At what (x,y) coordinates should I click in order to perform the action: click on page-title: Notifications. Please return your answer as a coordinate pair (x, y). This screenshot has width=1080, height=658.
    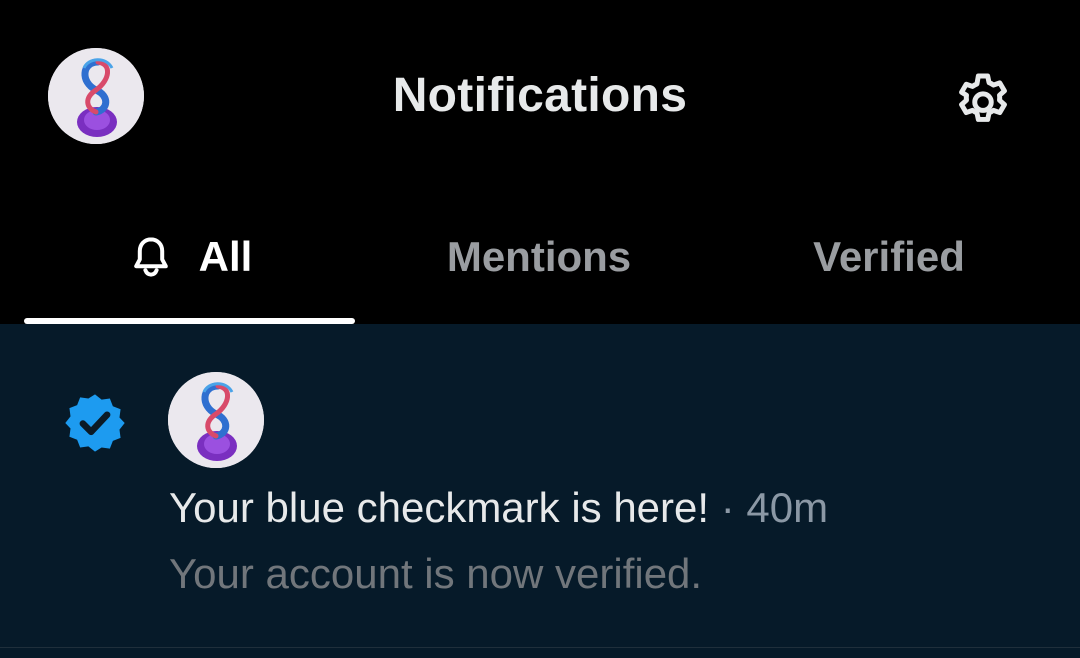
    Looking at the image, I should click on (540, 95).